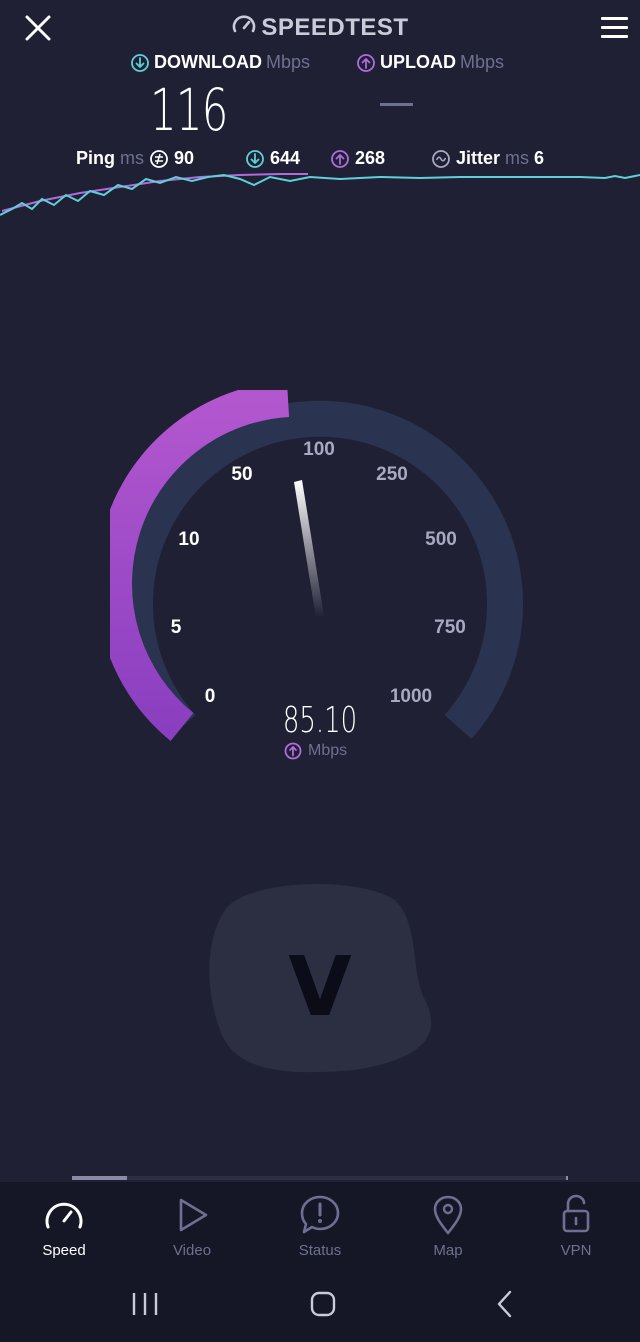  I want to click on back-icon, so click(504, 1304).